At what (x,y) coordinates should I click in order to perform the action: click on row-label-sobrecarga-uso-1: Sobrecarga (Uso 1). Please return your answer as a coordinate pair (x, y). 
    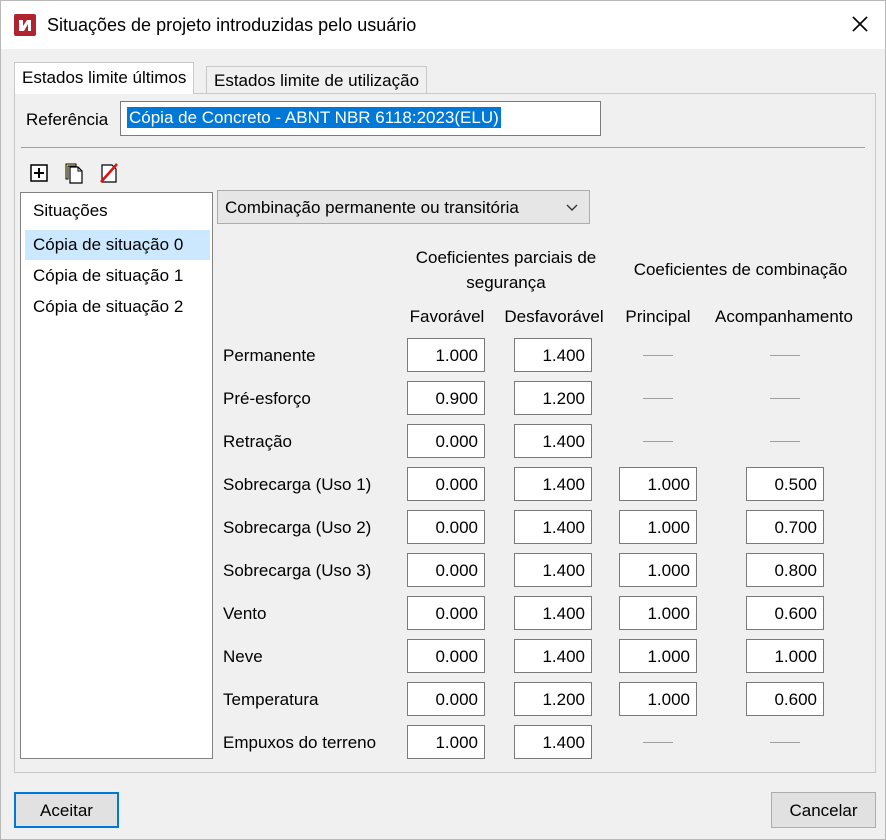
    Looking at the image, I should click on (297, 484).